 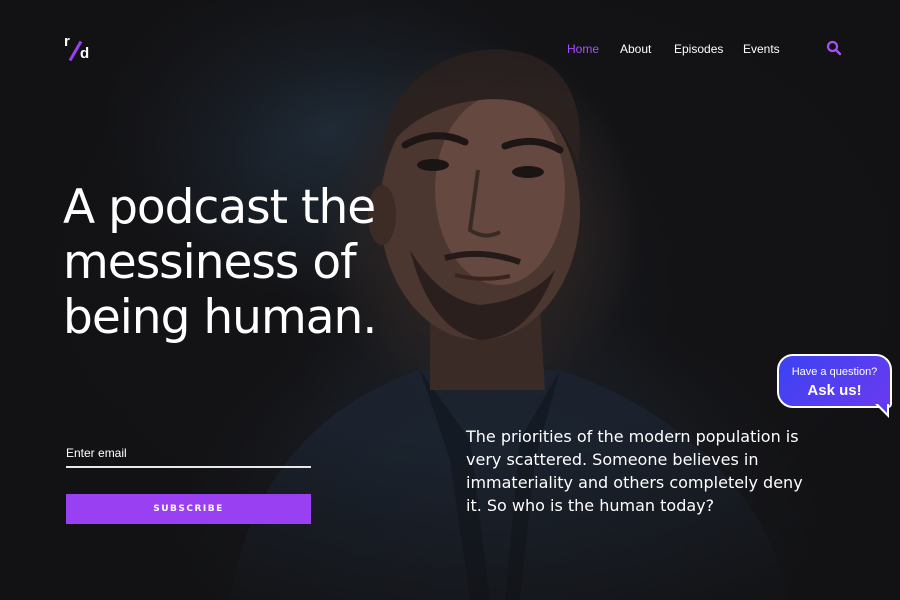 What do you see at coordinates (761, 49) in the screenshot?
I see `nav-item-events: Events` at bounding box center [761, 49].